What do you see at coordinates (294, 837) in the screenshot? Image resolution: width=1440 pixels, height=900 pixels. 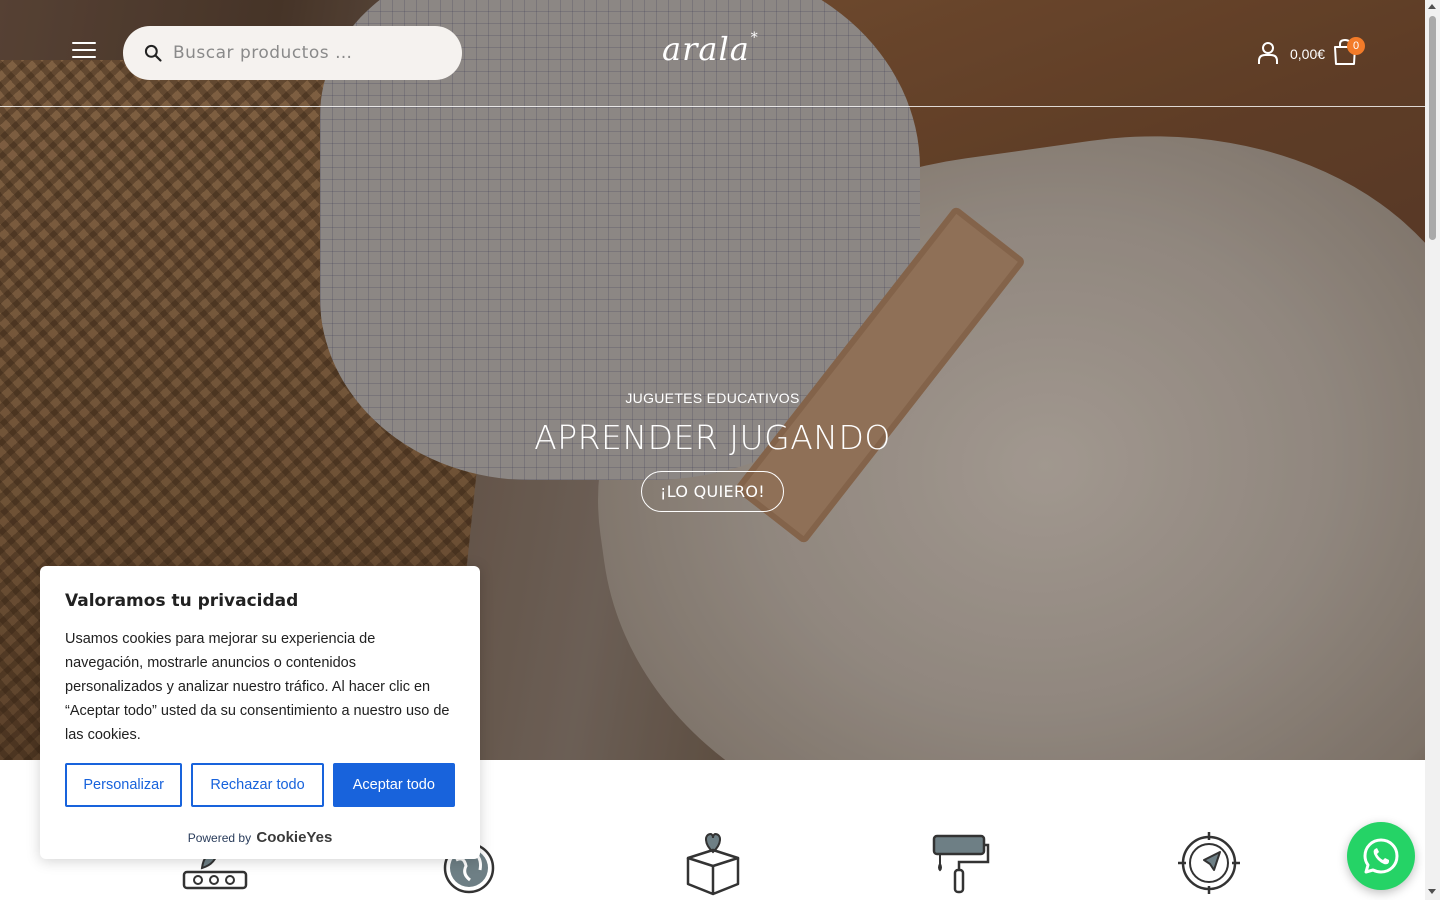 I see `cookieyes-logo: CookieYes` at bounding box center [294, 837].